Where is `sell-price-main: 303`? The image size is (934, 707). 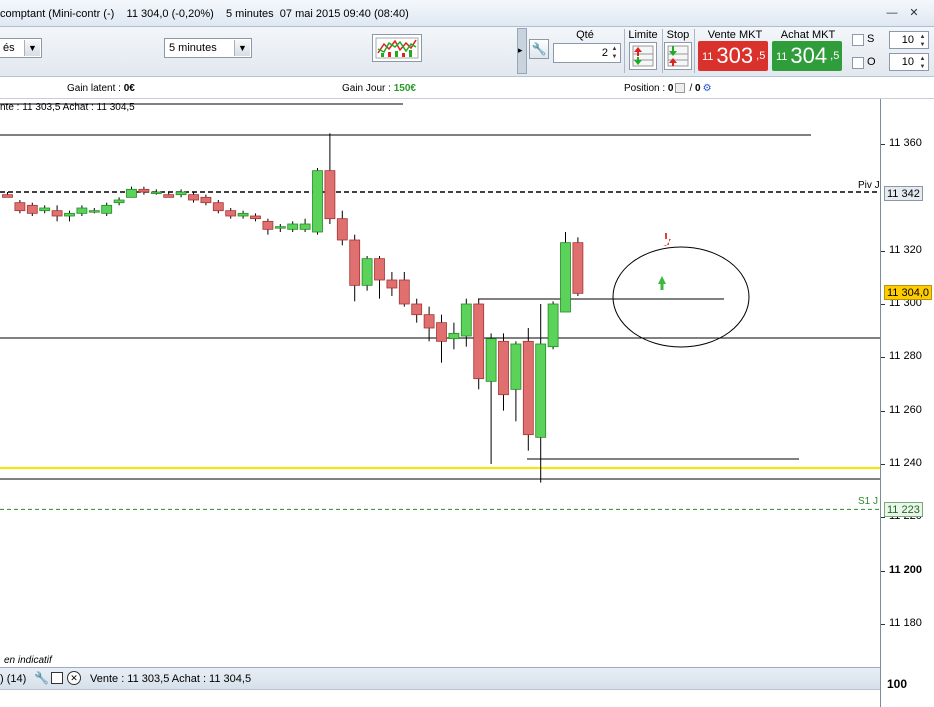 sell-price-main: 303 is located at coordinates (735, 55).